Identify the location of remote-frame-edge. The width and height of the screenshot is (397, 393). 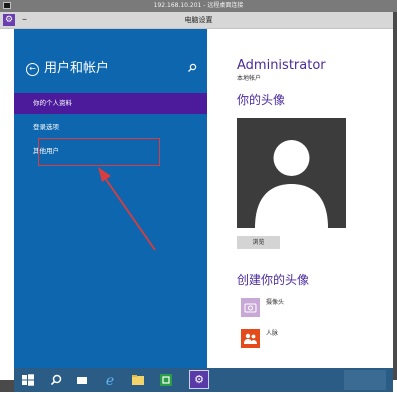
(7, 386).